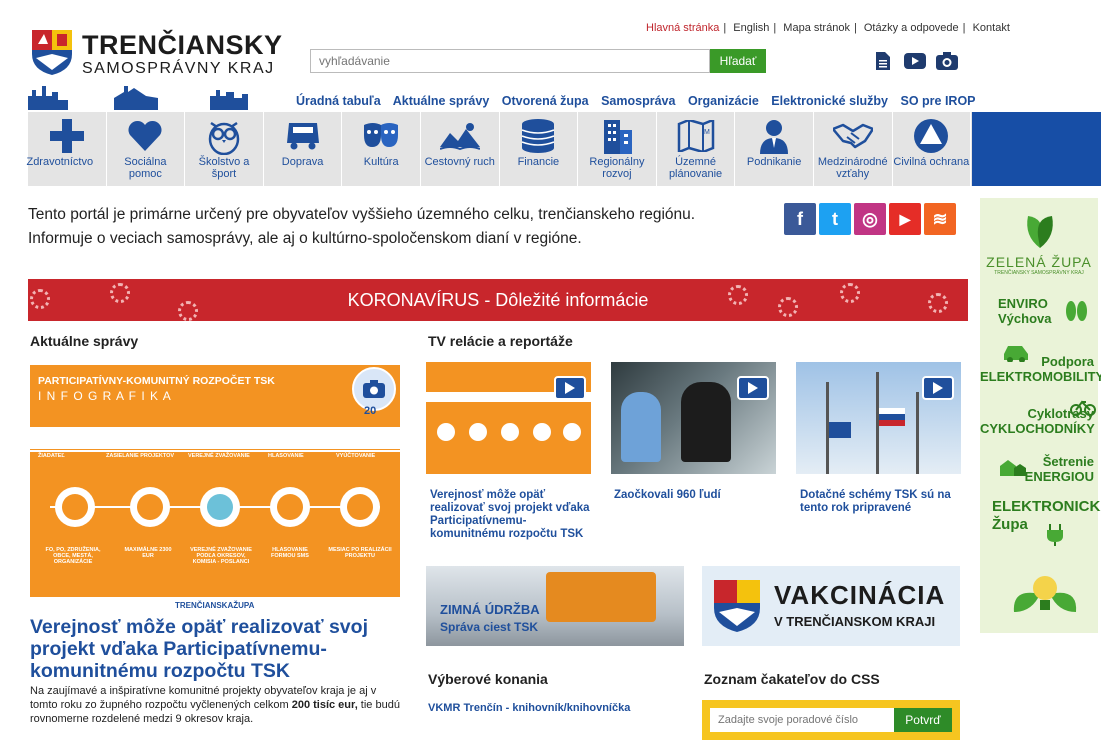 This screenshot has width=1101, height=740. What do you see at coordinates (991, 28) in the screenshot?
I see `top-link-contact: Kontakt` at bounding box center [991, 28].